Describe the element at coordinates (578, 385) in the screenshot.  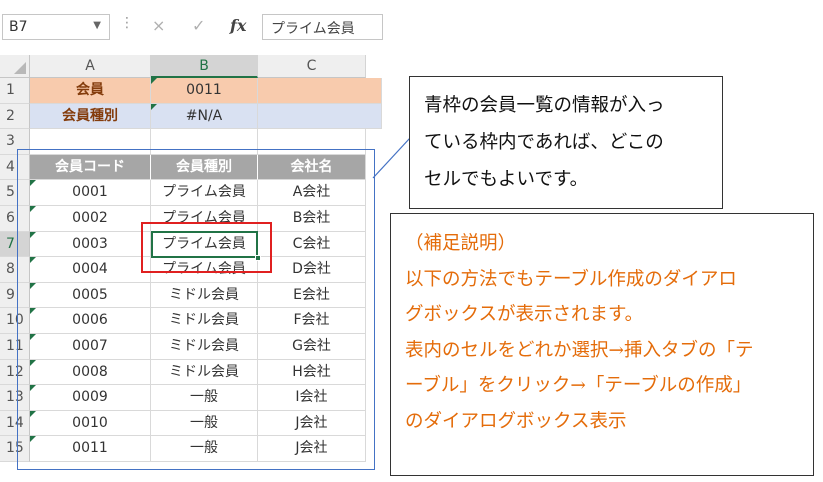
I see `callout-note-line: ーブル」をクリック→「テーブルの作成」` at that location.